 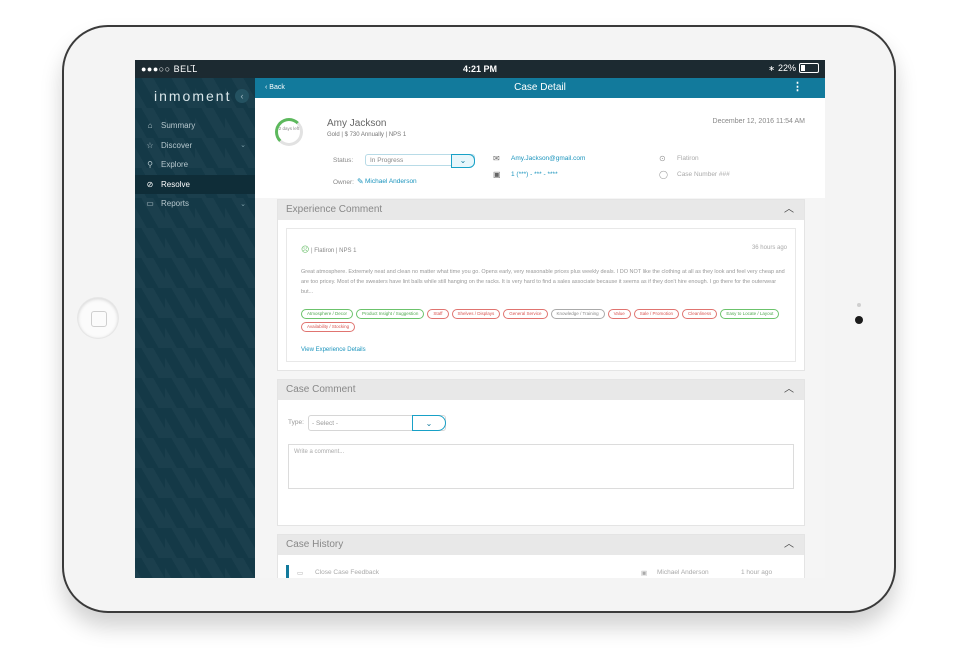 I want to click on experience-age: 36 hours ago, so click(x=769, y=248).